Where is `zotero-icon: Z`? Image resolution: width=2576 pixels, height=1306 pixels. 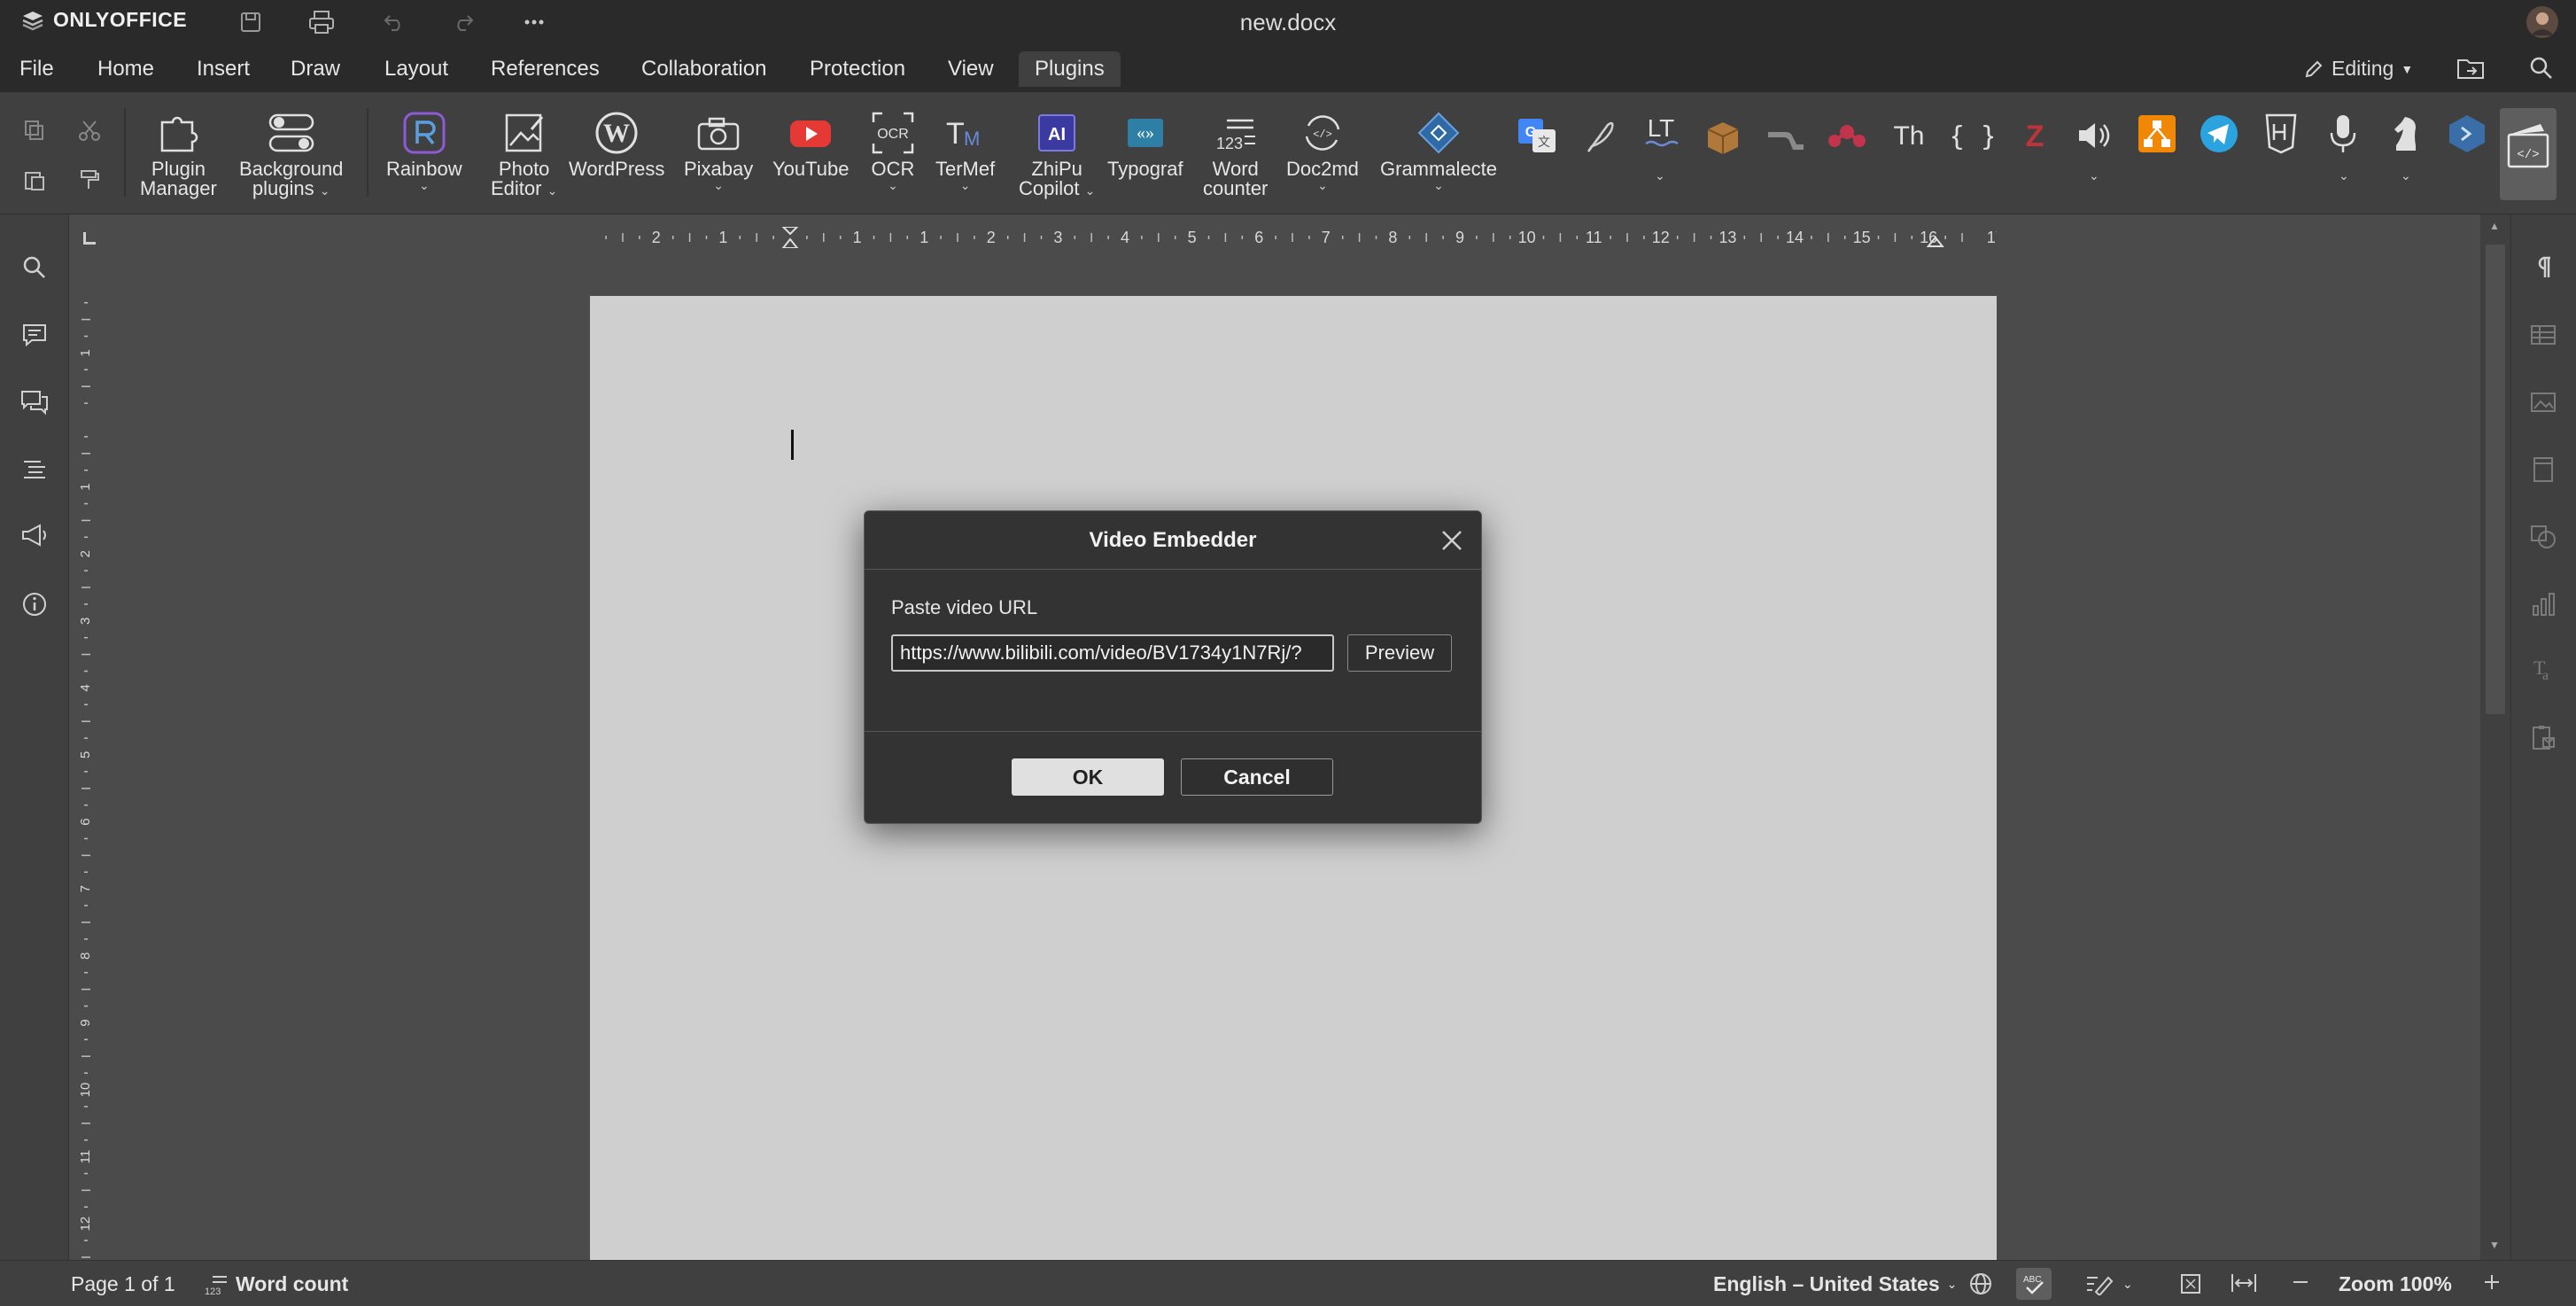 zotero-icon: Z is located at coordinates (2035, 135).